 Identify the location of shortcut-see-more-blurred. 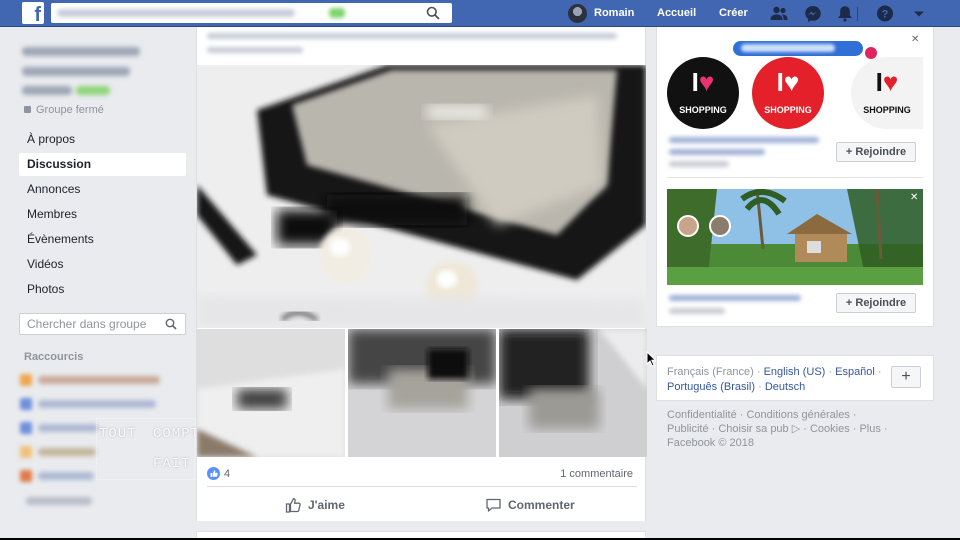
(59, 501).